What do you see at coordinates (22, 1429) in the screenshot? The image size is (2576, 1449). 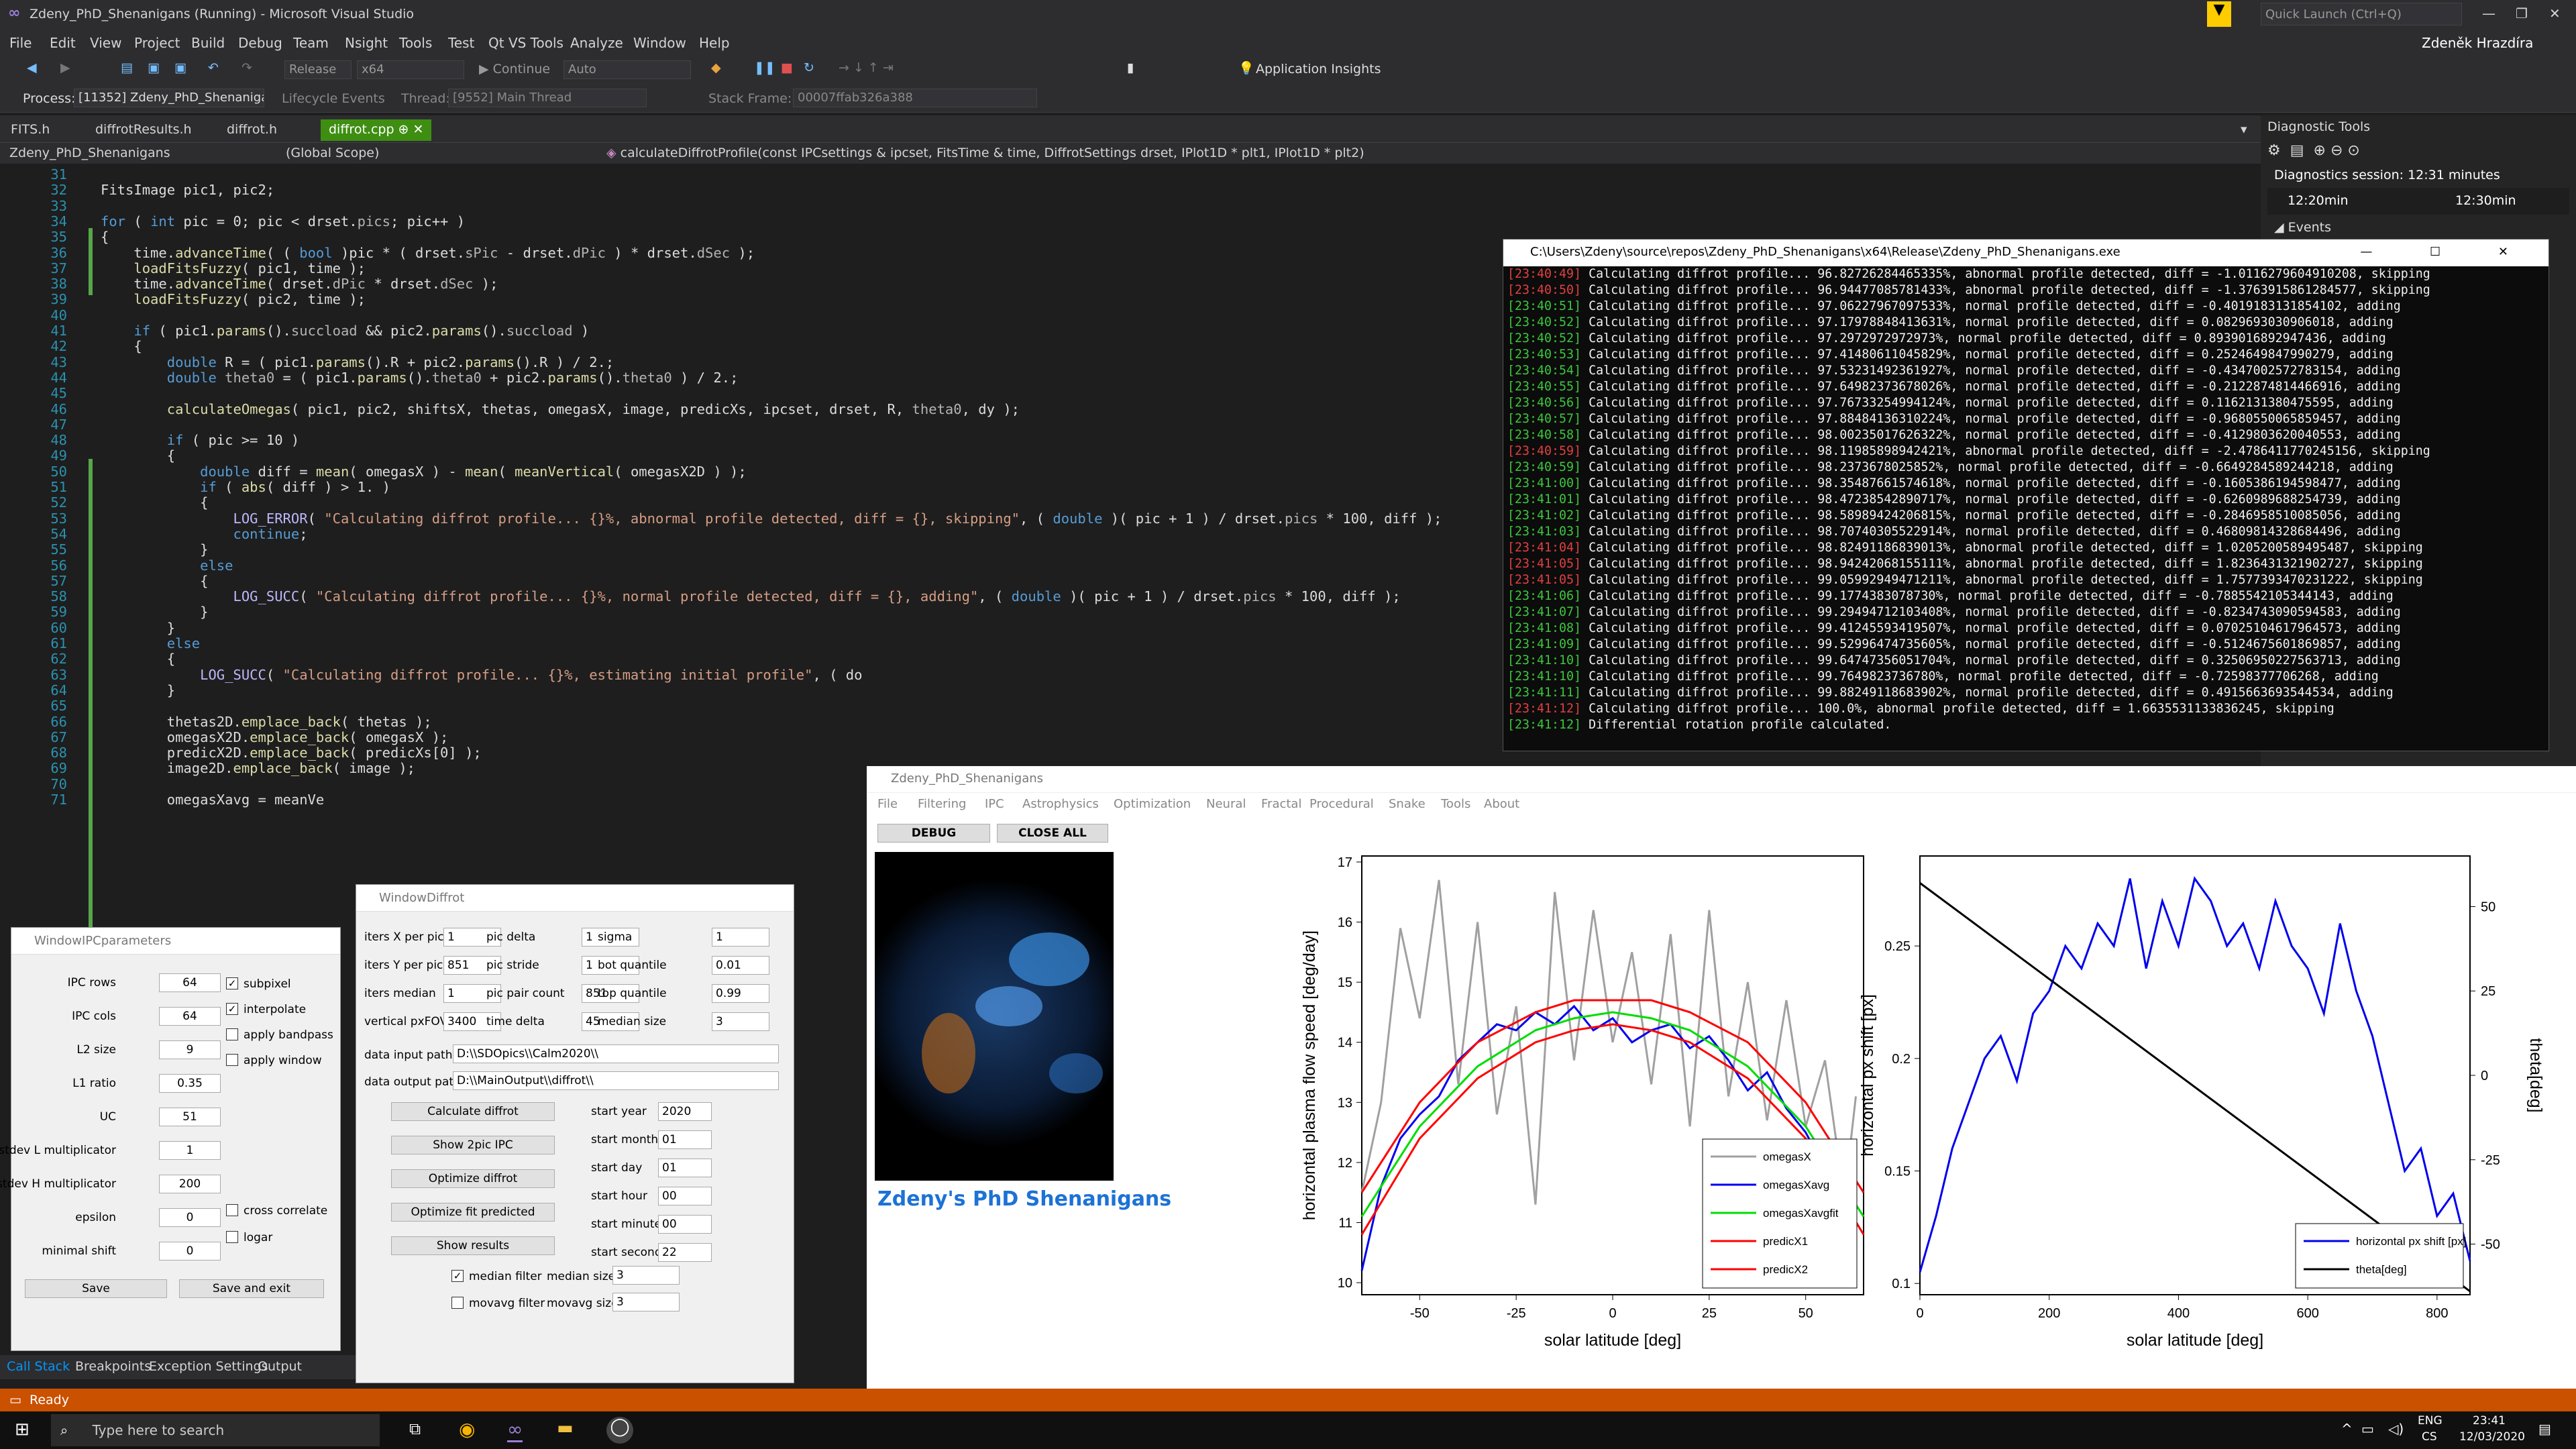 I see `windows-start-icon: ⊞` at bounding box center [22, 1429].